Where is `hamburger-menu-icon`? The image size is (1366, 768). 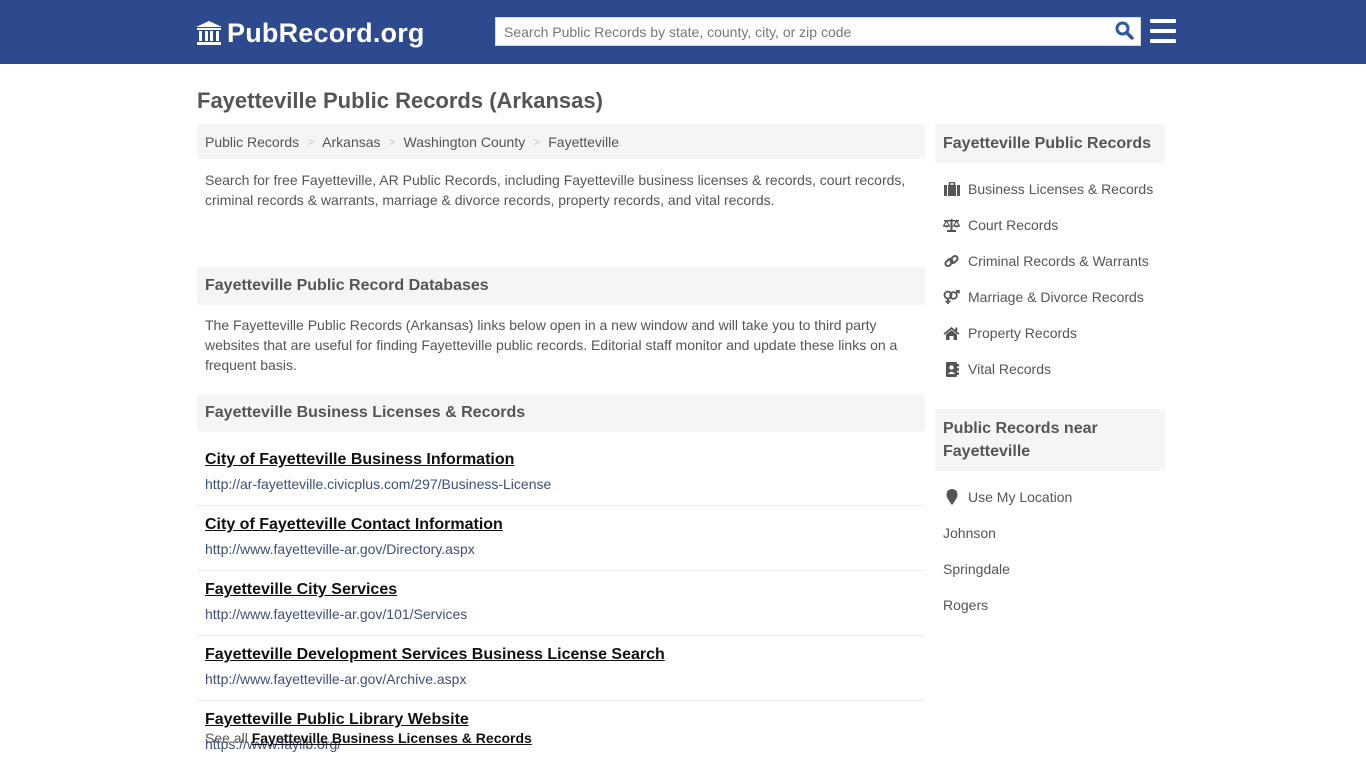
hamburger-menu-icon is located at coordinates (1163, 31).